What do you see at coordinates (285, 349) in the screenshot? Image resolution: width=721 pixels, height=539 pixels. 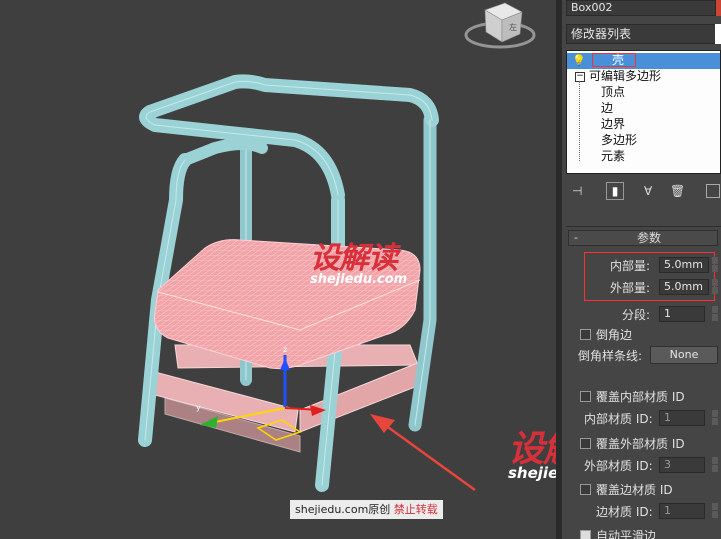 I see `svg-text: z` at bounding box center [285, 349].